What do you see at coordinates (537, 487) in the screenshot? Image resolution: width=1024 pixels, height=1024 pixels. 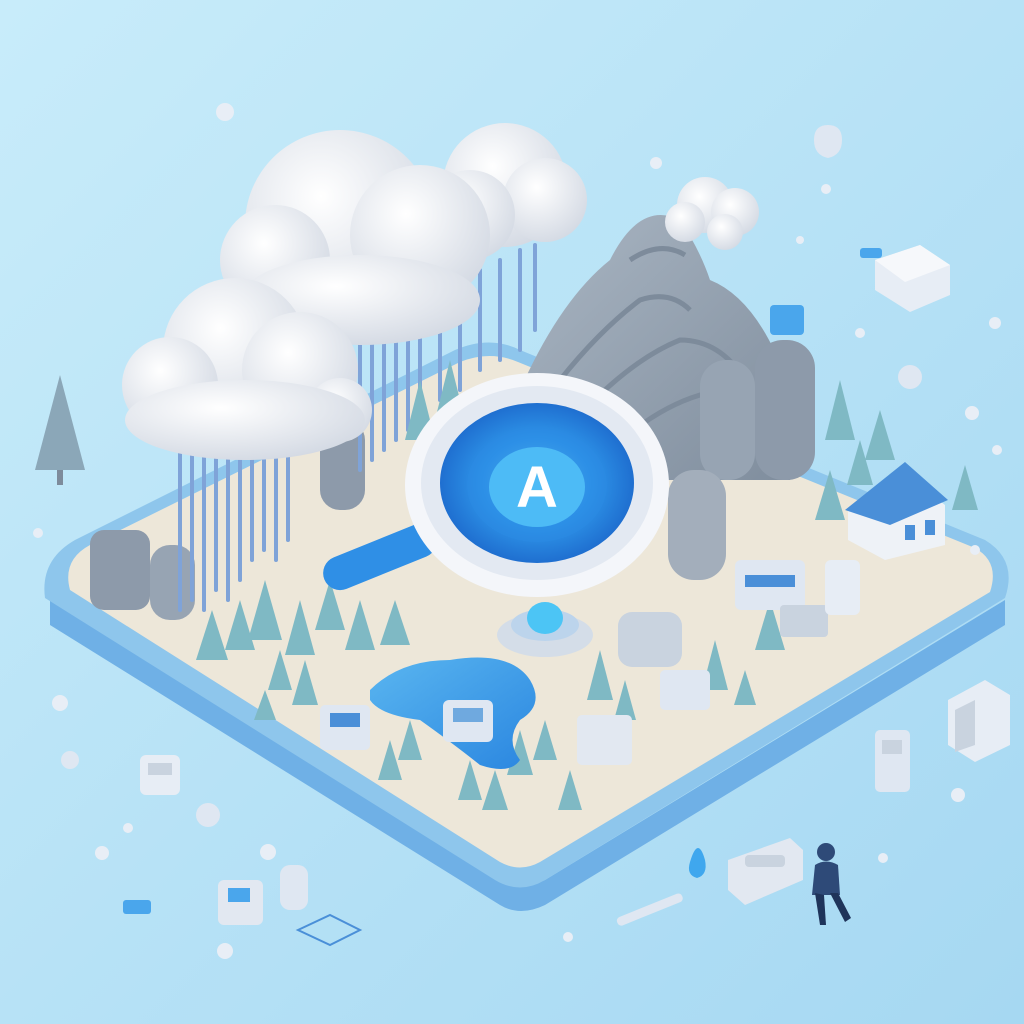 I see `lens-letter: A` at bounding box center [537, 487].